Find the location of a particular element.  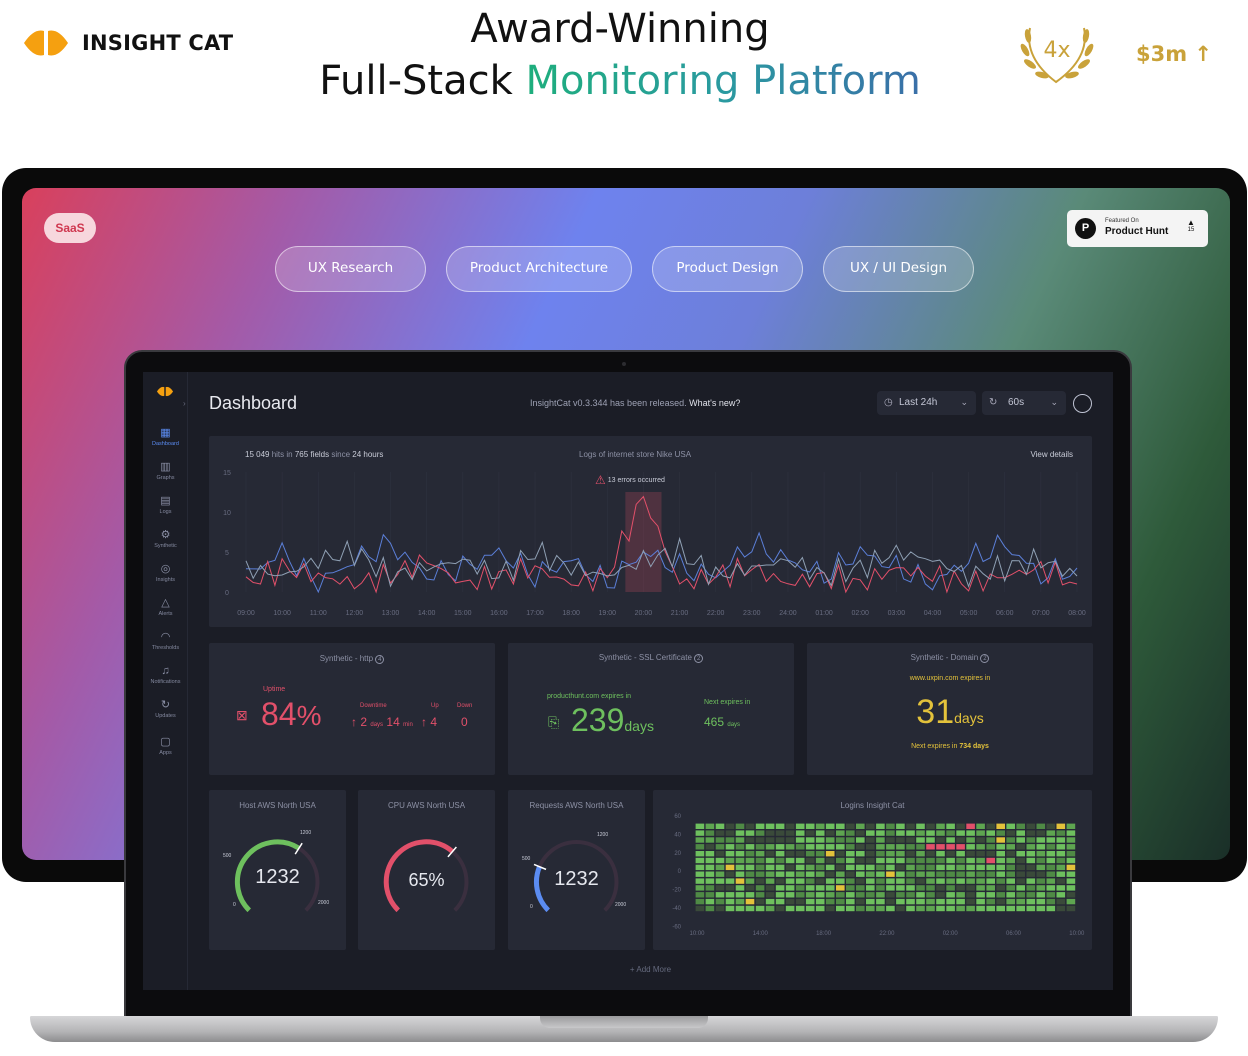

uptime-number: 84 is located at coordinates (279, 714).